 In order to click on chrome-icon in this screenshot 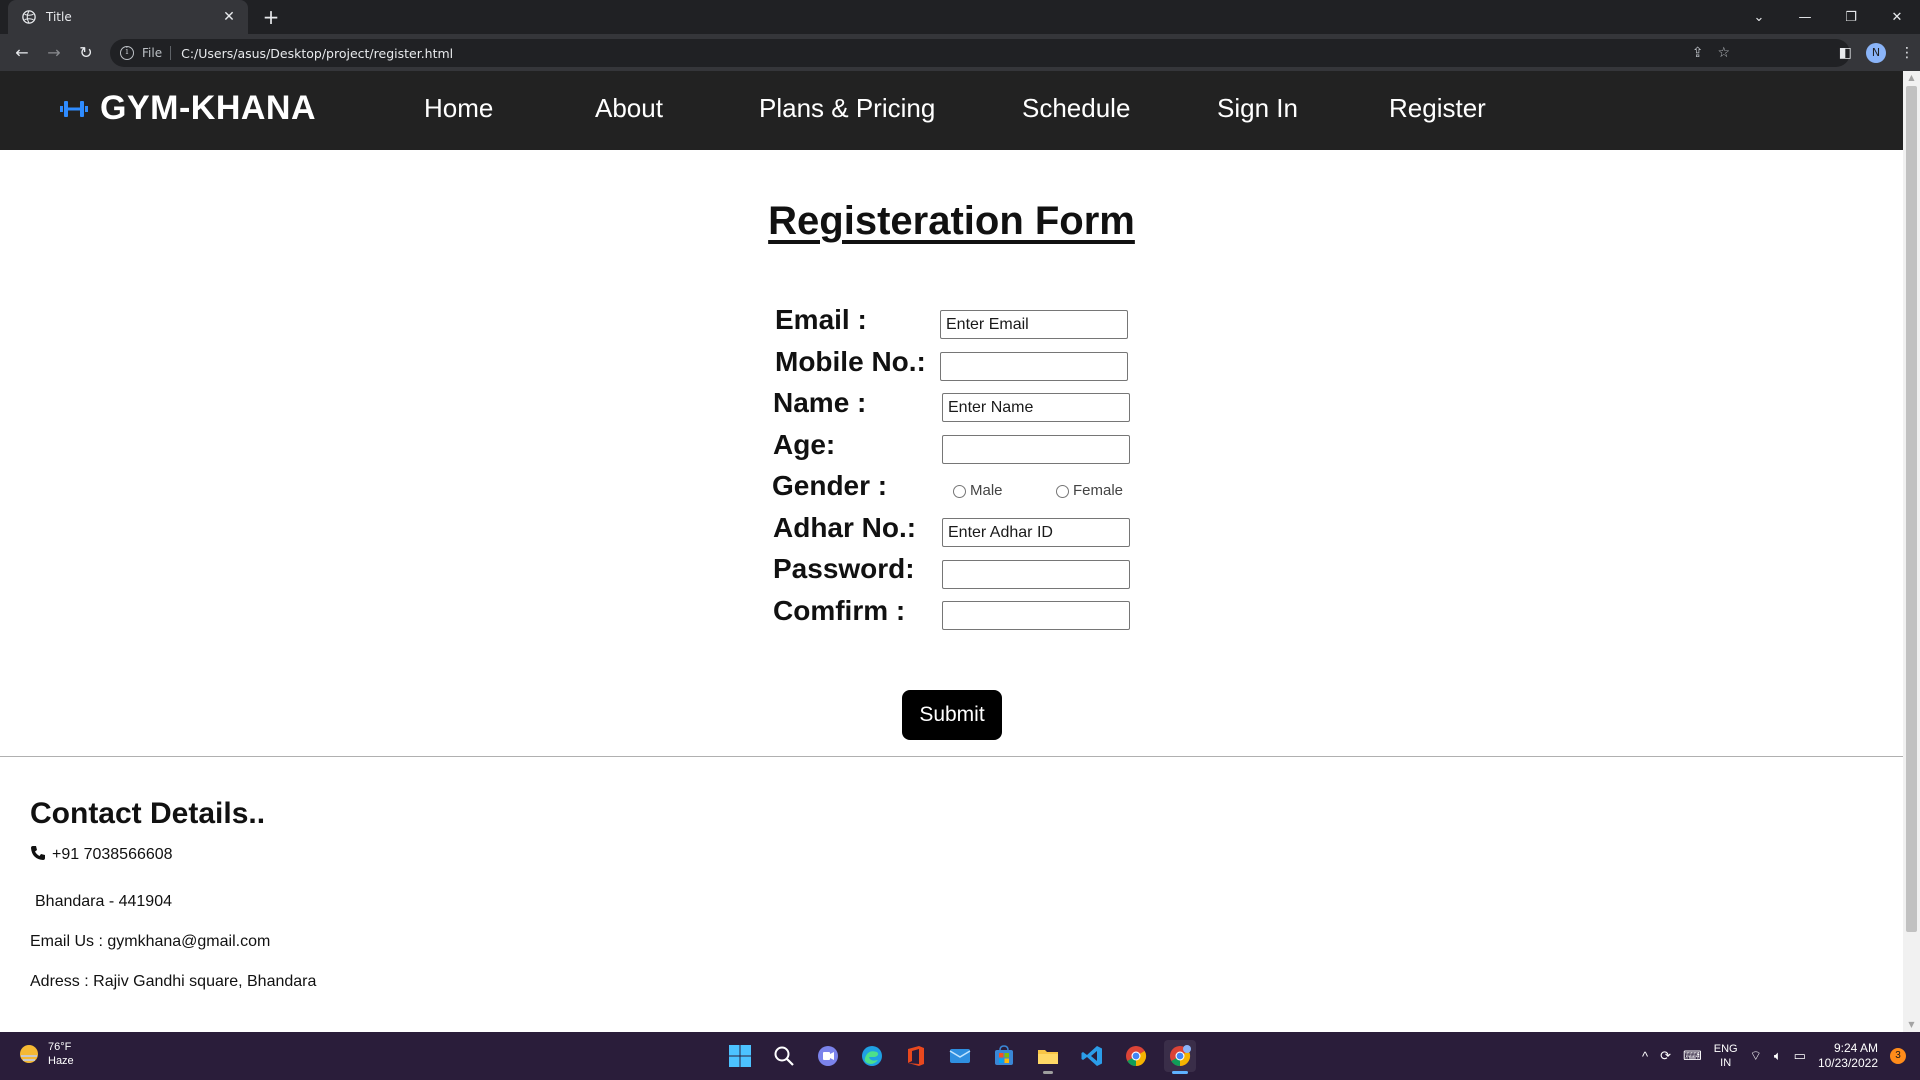, I will do `click(1136, 1056)`.